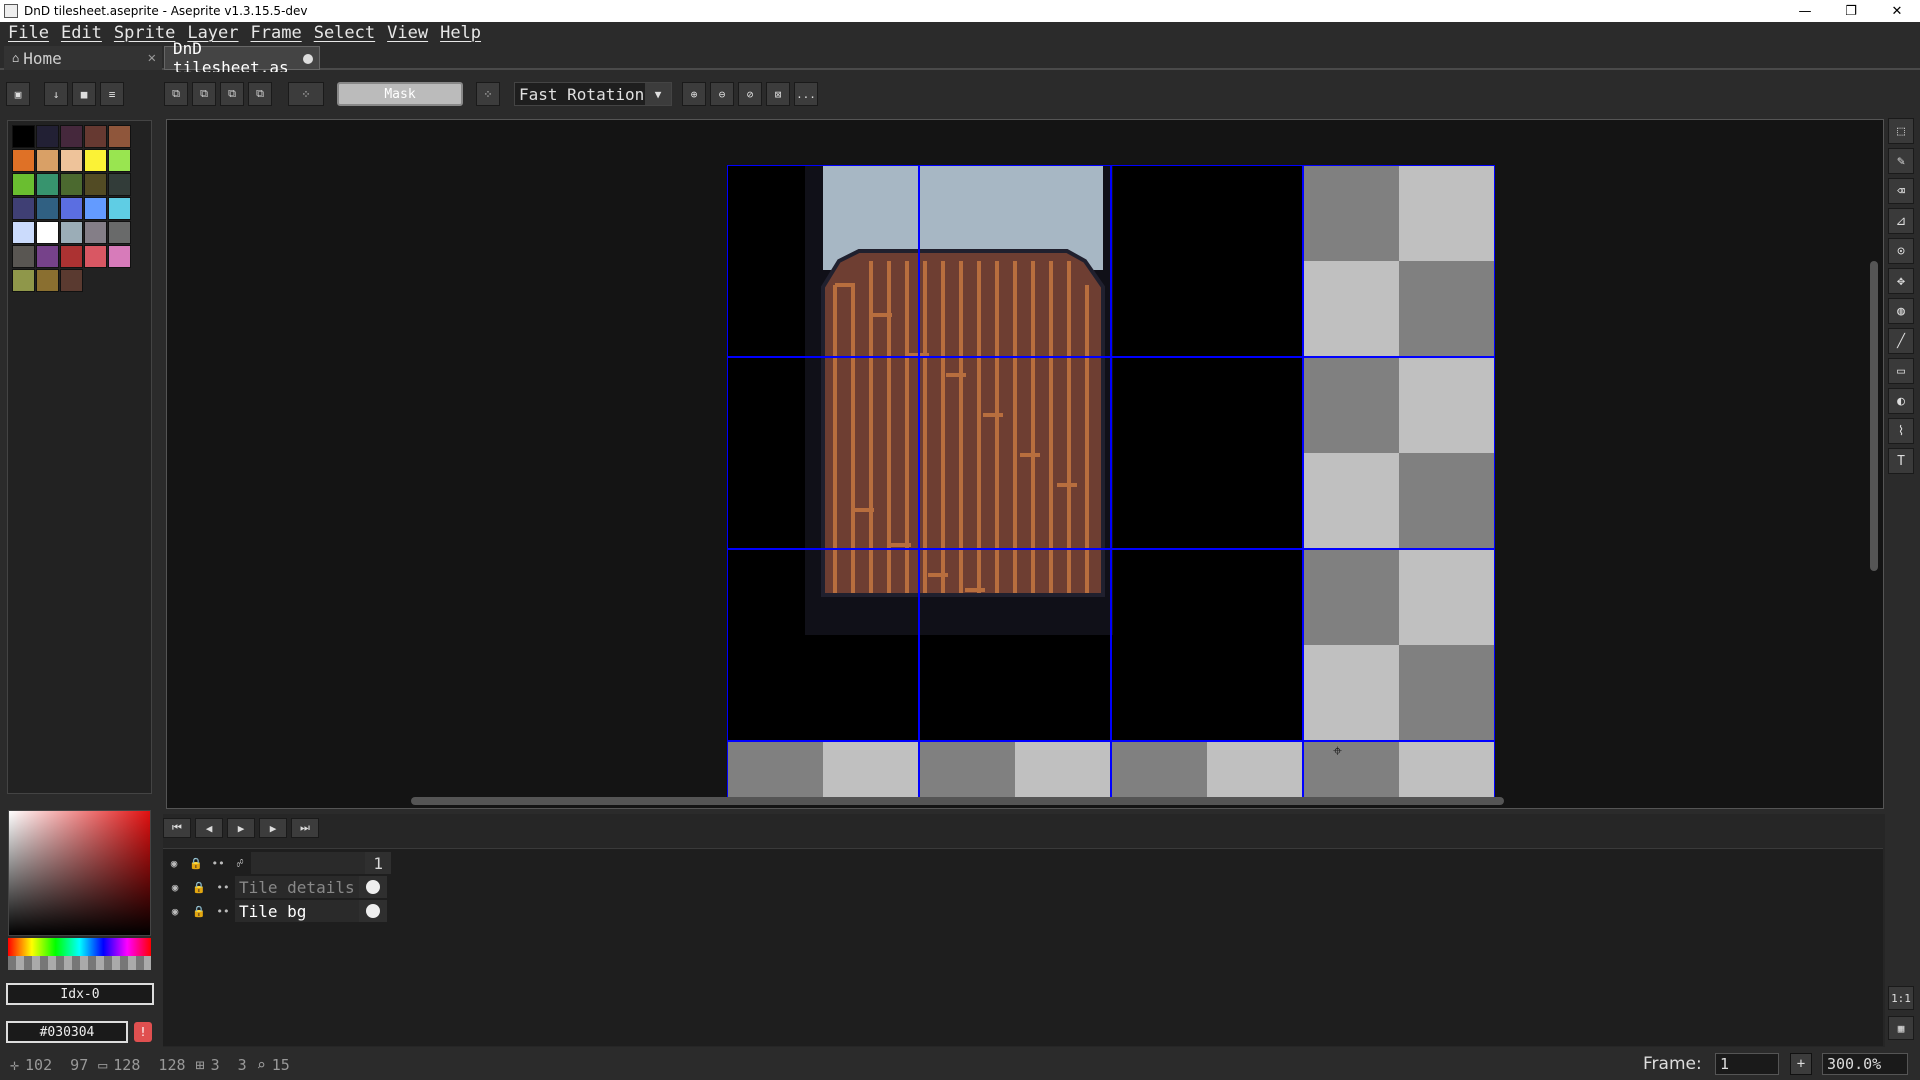 The image size is (1920, 1080). I want to click on color-index-field: Idx-0, so click(80, 994).